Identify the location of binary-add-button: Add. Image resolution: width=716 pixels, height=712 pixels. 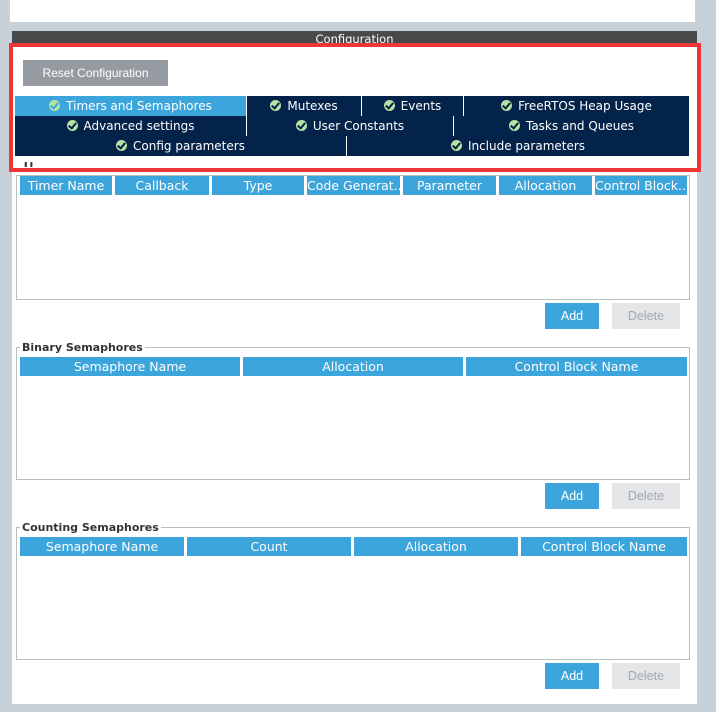
(572, 496).